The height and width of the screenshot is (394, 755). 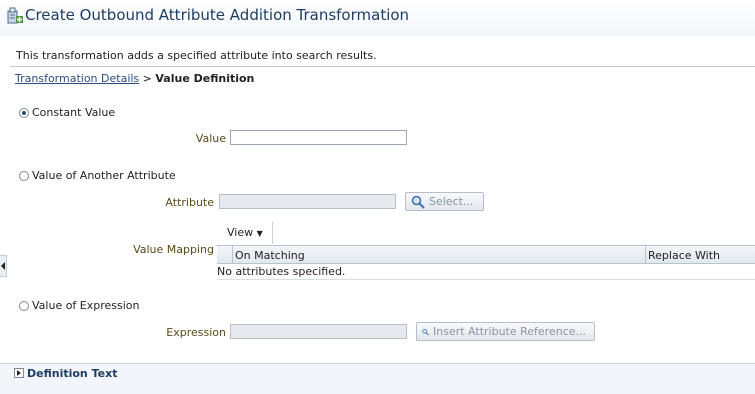 I want to click on breadcrumb-current: Value Definition, so click(x=205, y=78).